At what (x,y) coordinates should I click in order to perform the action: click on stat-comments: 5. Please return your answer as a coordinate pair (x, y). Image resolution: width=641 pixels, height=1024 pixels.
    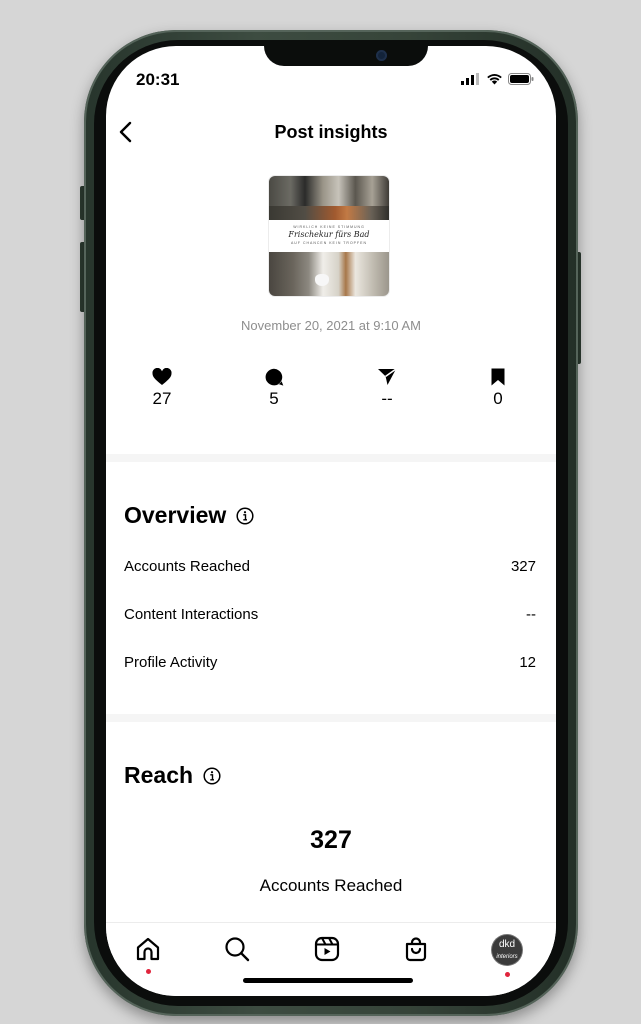
    Looking at the image, I should click on (274, 388).